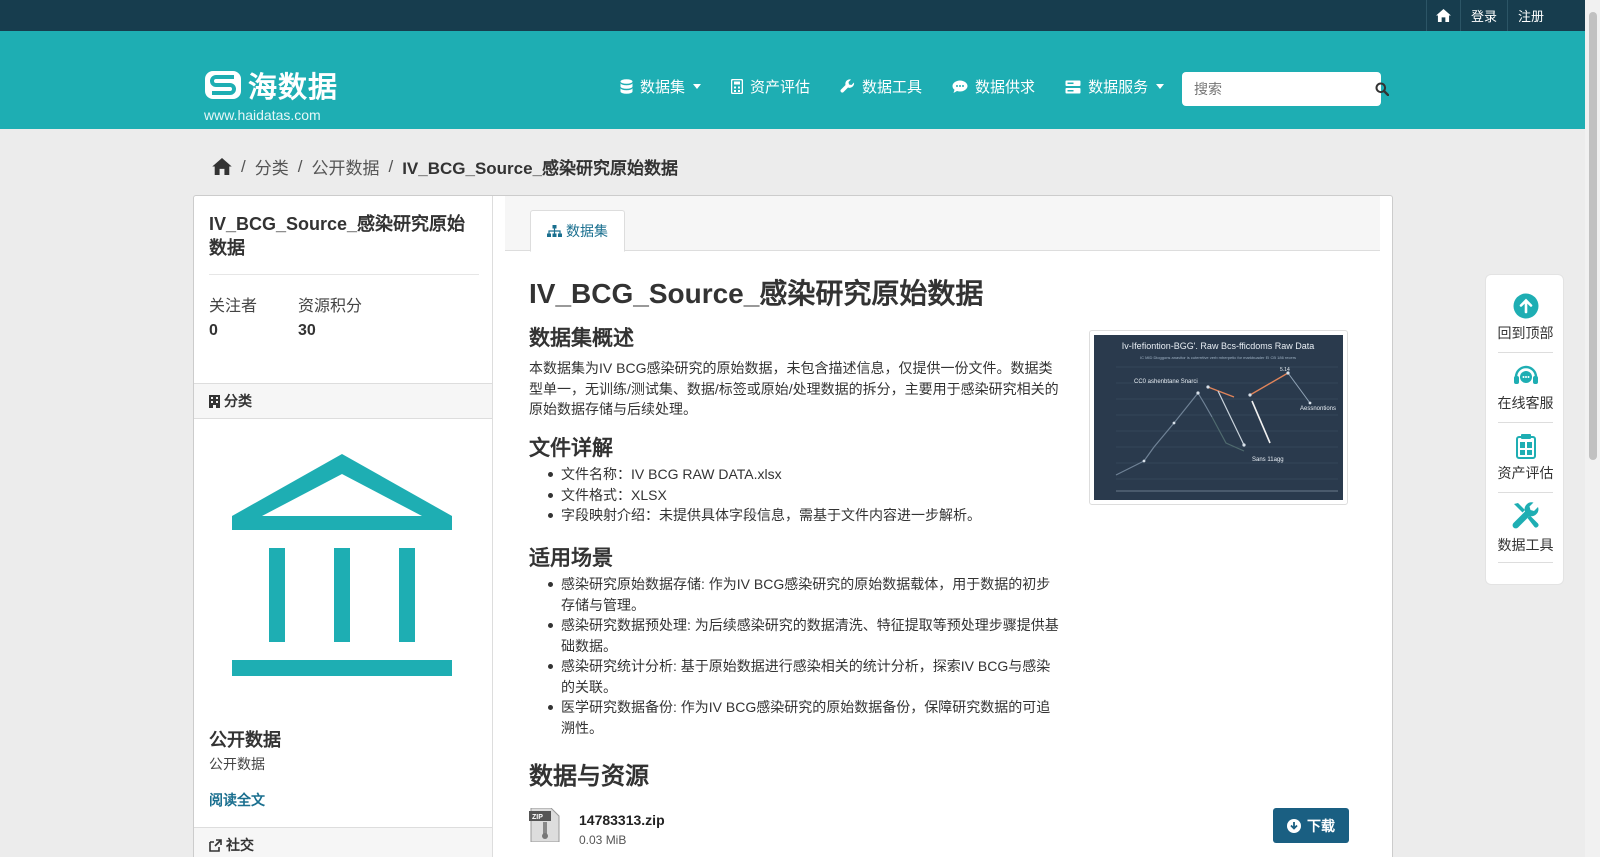  I want to click on data-tools-button: 数据工具, so click(1525, 528).